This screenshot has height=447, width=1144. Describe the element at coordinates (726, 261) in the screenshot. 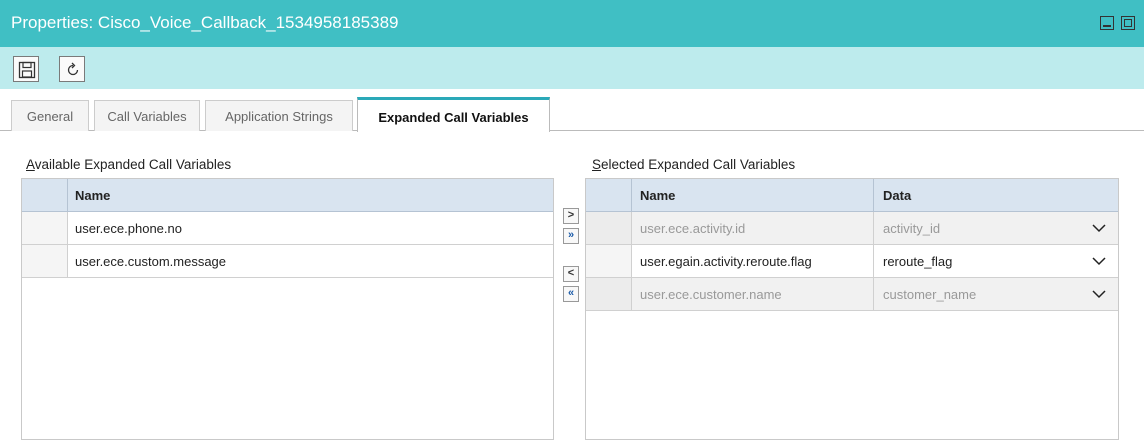

I see `selected-row-name: user.egain.activity.reroute.flag` at that location.